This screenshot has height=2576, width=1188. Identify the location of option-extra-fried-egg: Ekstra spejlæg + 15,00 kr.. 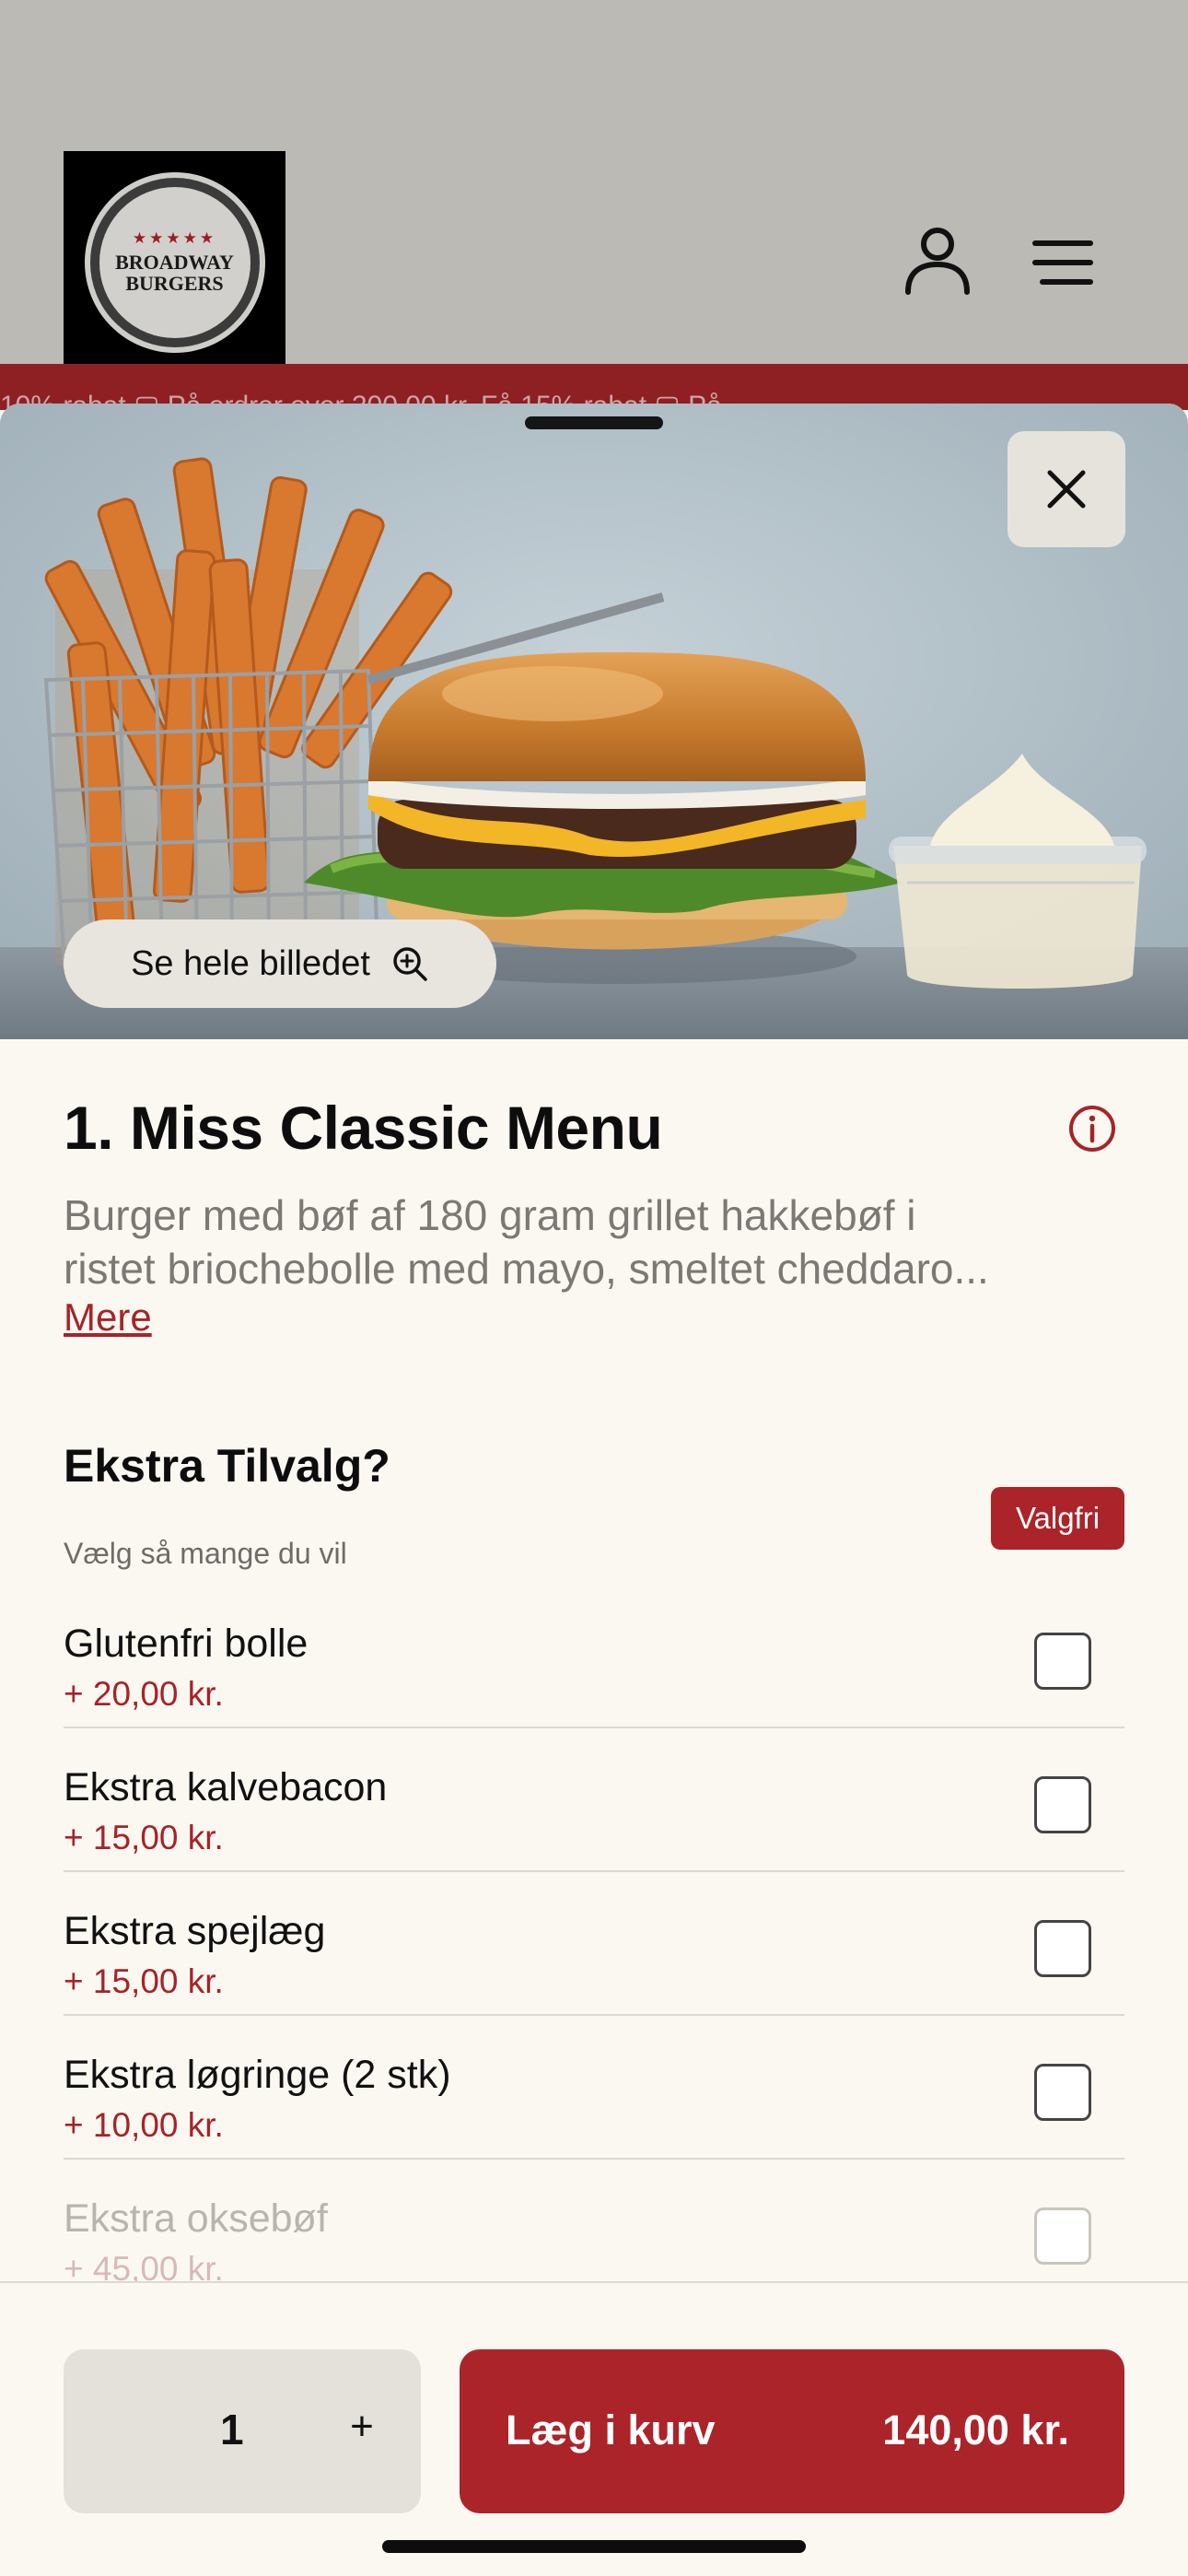
(594, 1944).